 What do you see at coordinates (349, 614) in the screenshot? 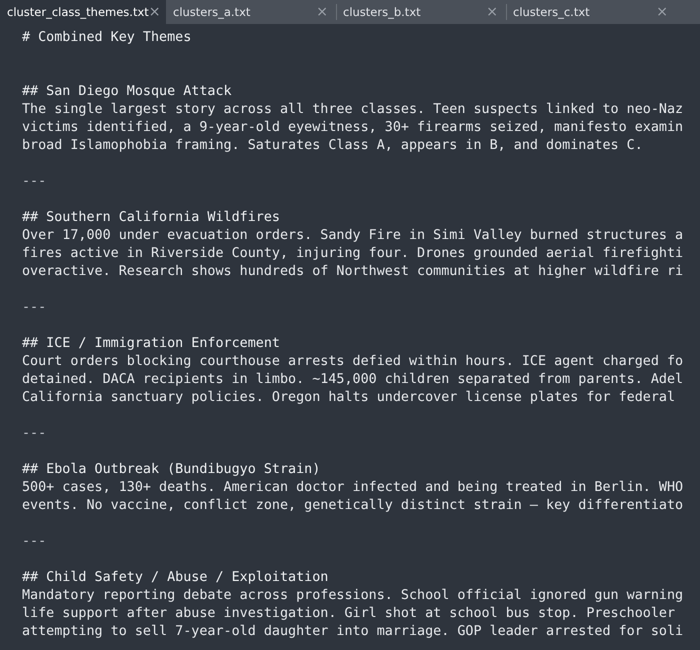
I see `paragraph-line: life support after abuse investigation. Girl shot at school bus stop. Preschooler` at bounding box center [349, 614].